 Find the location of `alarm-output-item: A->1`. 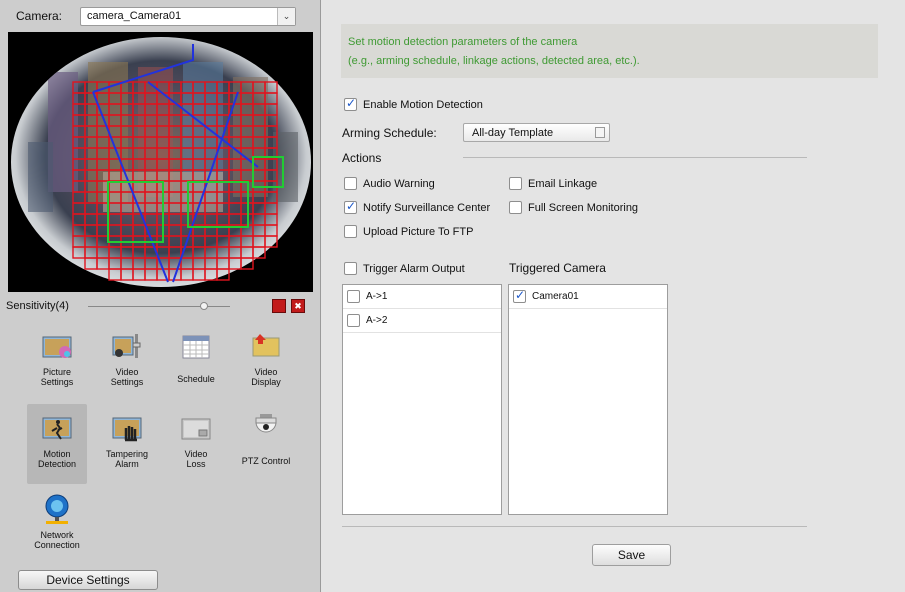

alarm-output-item: A->1 is located at coordinates (422, 297).